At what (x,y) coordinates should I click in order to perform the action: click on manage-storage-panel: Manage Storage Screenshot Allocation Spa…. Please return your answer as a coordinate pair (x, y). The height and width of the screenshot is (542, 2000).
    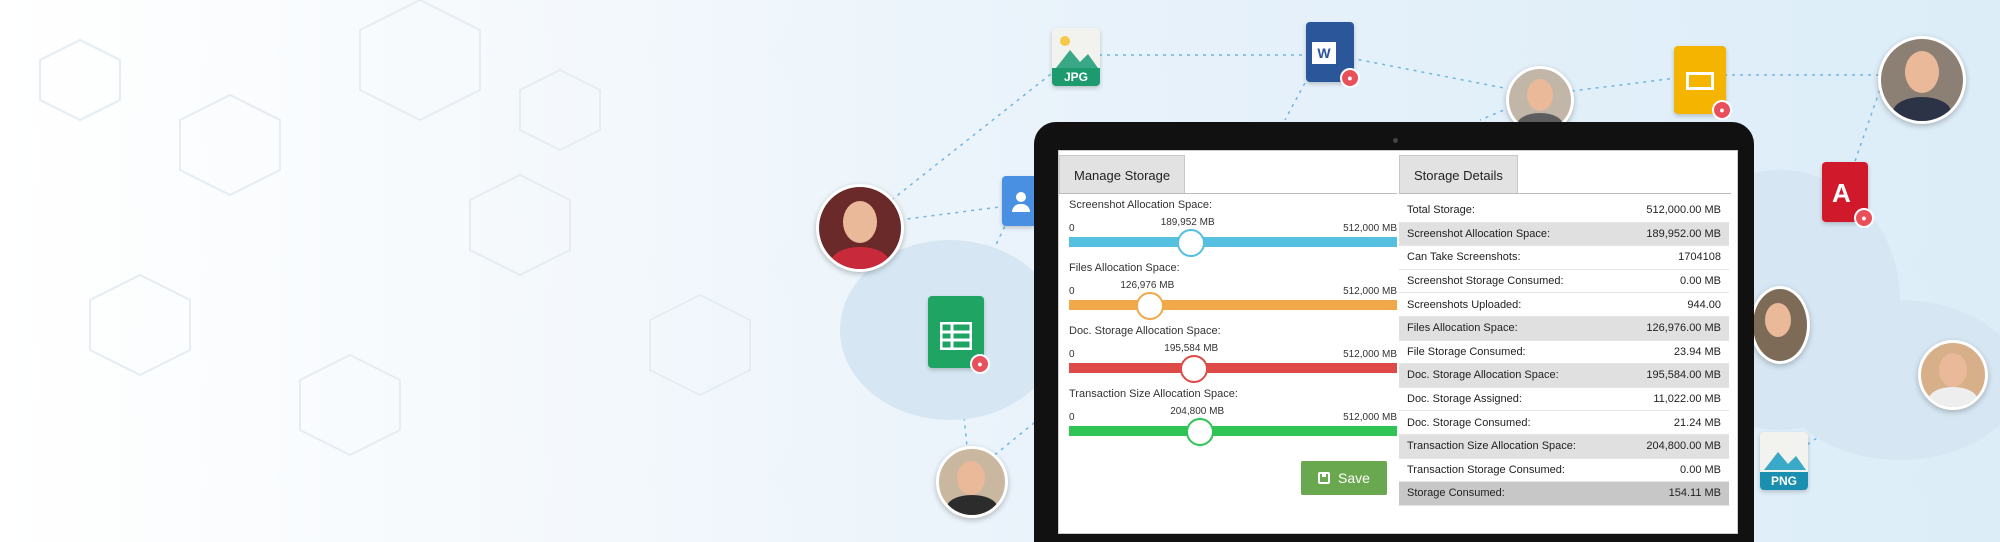
    Looking at the image, I should click on (1228, 341).